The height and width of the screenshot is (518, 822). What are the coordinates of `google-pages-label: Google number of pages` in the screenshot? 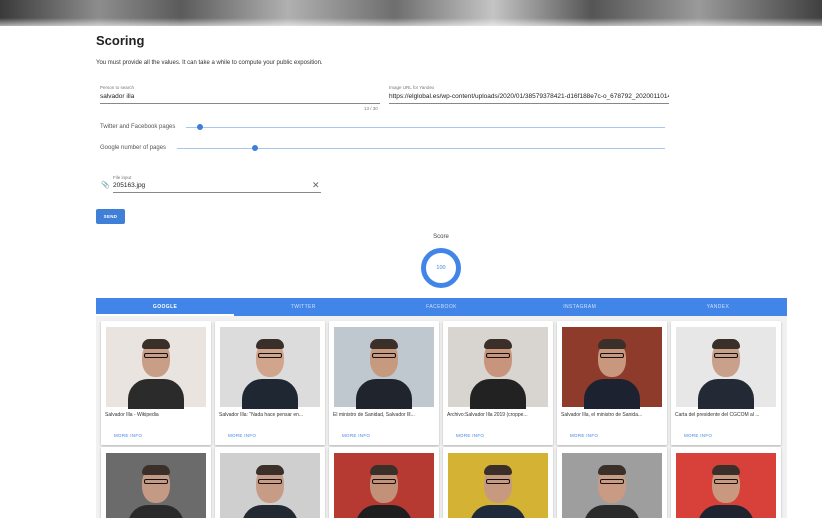 It's located at (133, 148).